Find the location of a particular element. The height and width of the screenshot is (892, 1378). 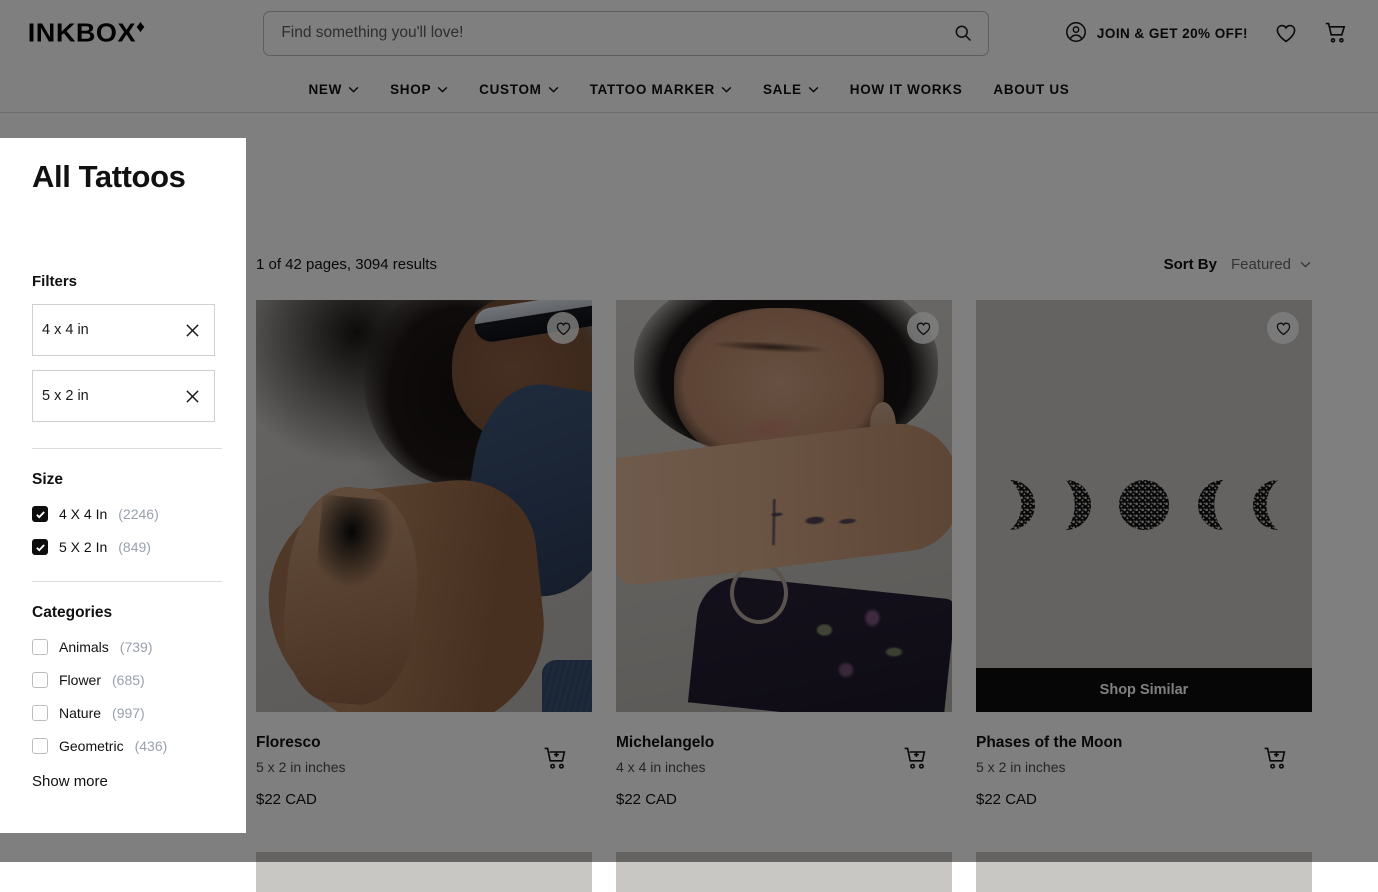

product-image: Shop Similar is located at coordinates (1144, 506).